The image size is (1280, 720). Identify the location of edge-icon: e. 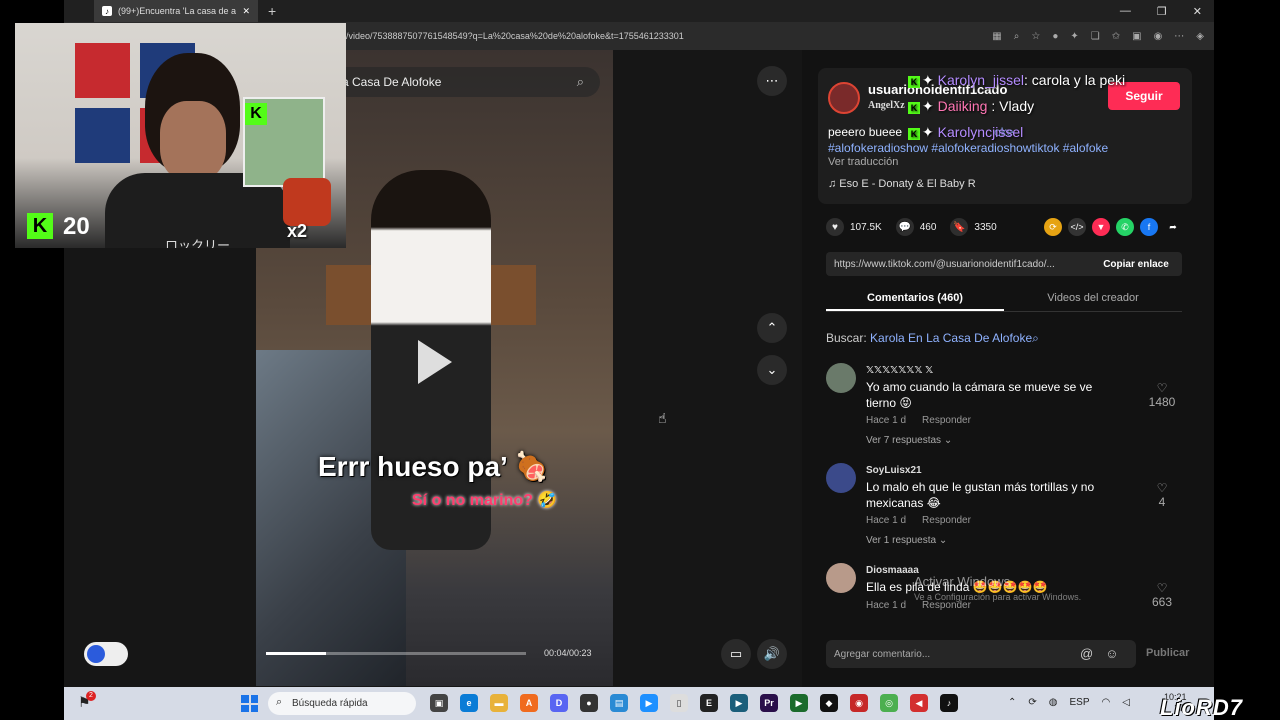
(469, 703).